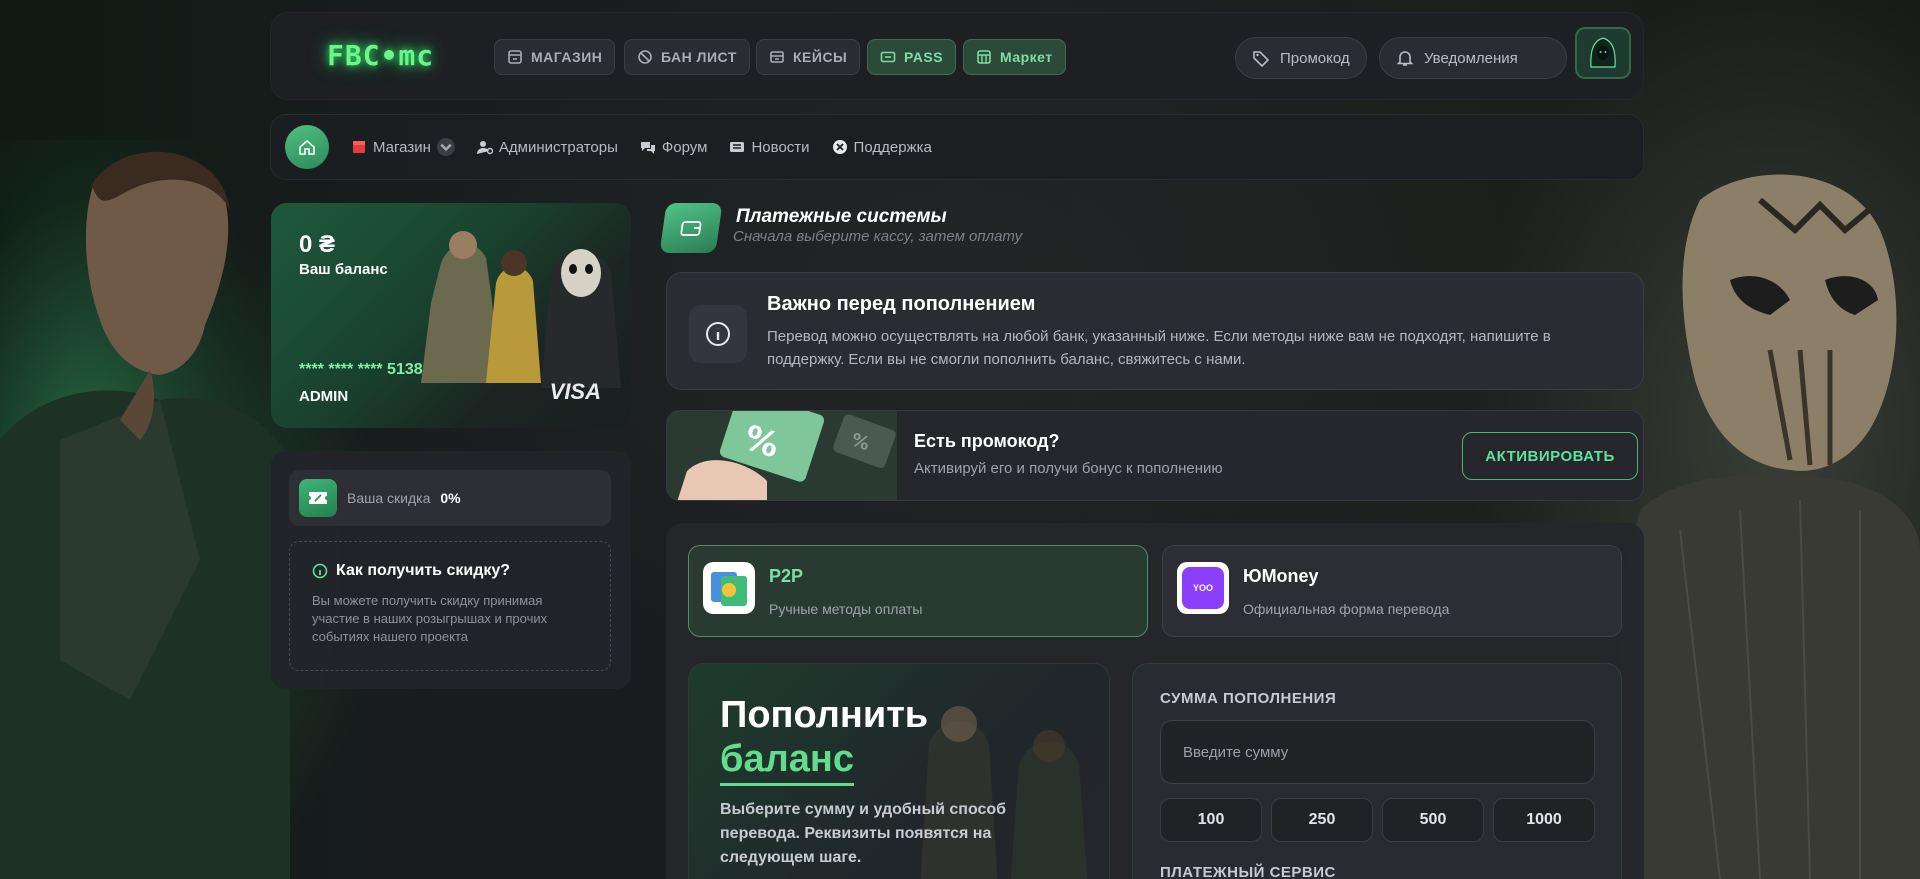  Describe the element at coordinates (878, 236) in the screenshot. I see `payment-systems-subtitle: Сначала выберите кассу, затем оплату` at that location.